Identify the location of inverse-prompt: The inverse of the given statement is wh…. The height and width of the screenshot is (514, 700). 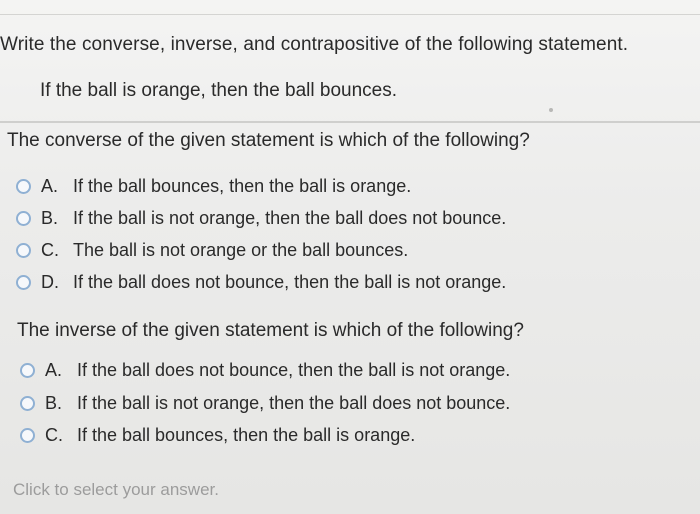
(270, 330).